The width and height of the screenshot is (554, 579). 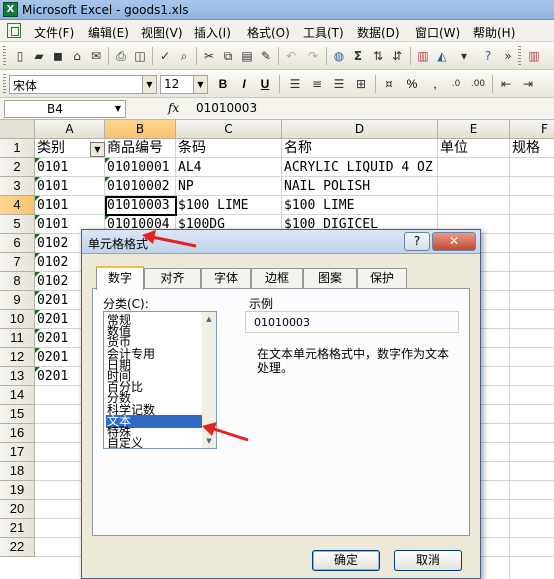 What do you see at coordinates (360, 205) in the screenshot?
I see `cell-d4: $100 LIME` at bounding box center [360, 205].